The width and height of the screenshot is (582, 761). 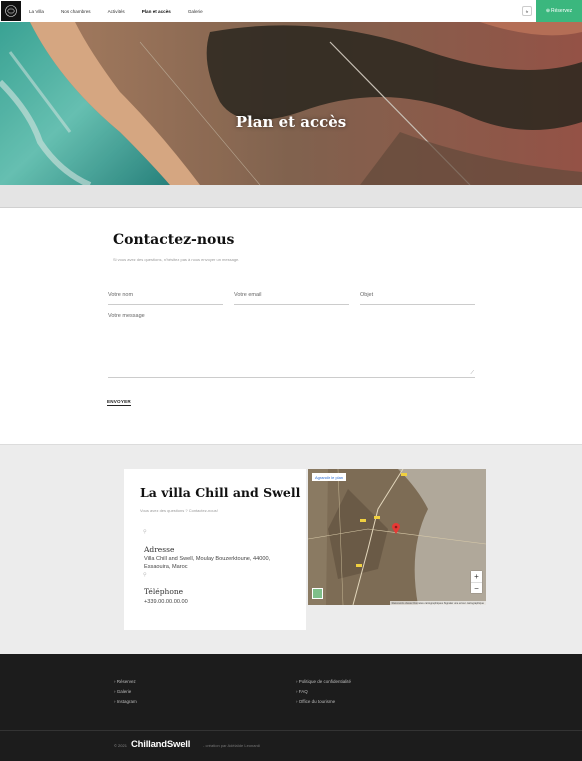 I want to click on nav-item-activites: Activités, so click(x=120, y=11).